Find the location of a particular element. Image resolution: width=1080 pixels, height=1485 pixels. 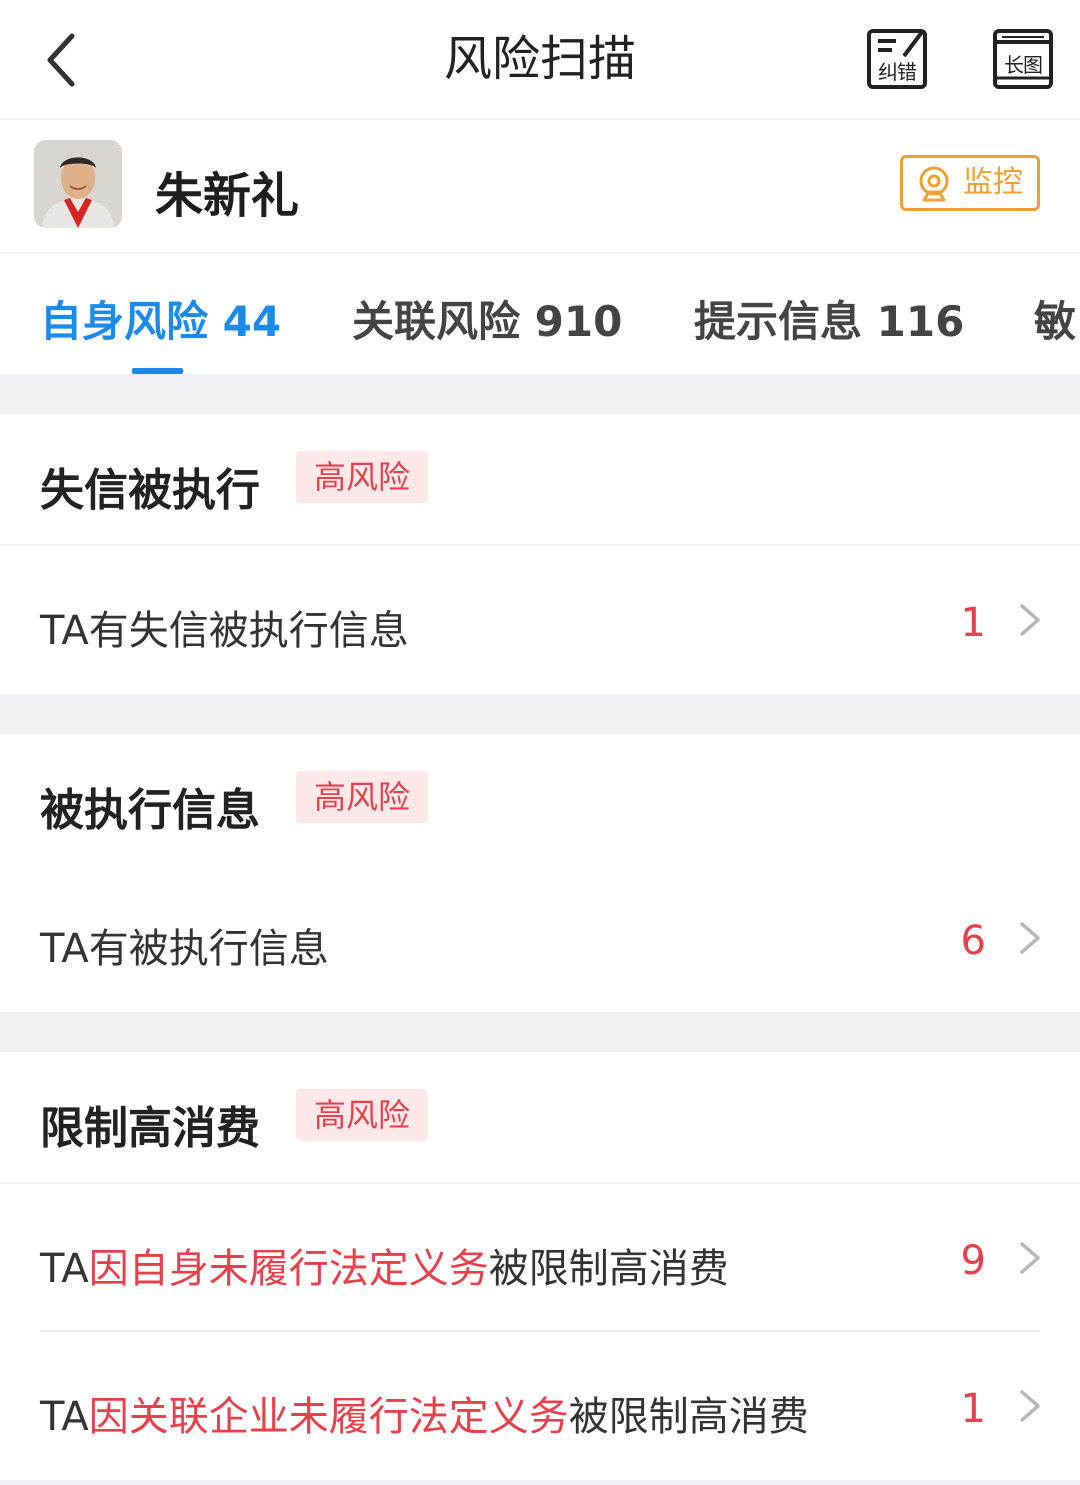

risk-category-tabs: 自身风险 44 关联风险 910 提示信息 116 敏 is located at coordinates (540, 314).